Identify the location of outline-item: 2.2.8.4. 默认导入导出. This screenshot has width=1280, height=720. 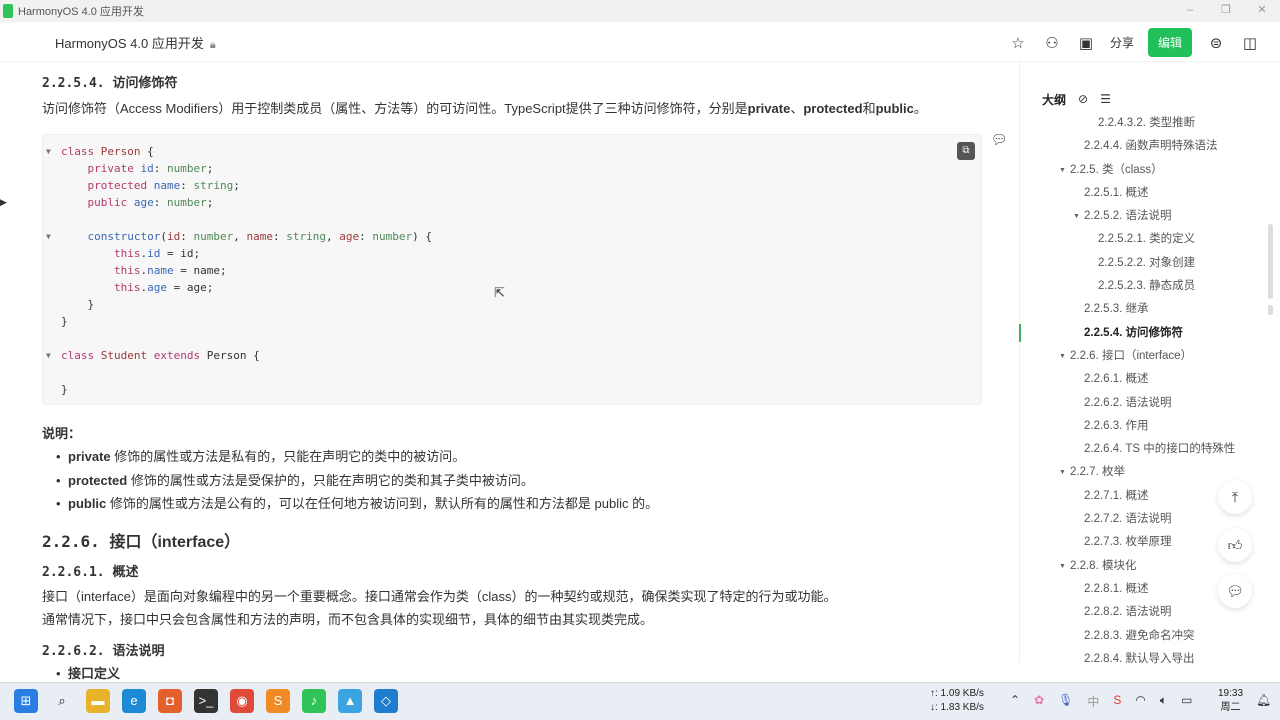
(1157, 659).